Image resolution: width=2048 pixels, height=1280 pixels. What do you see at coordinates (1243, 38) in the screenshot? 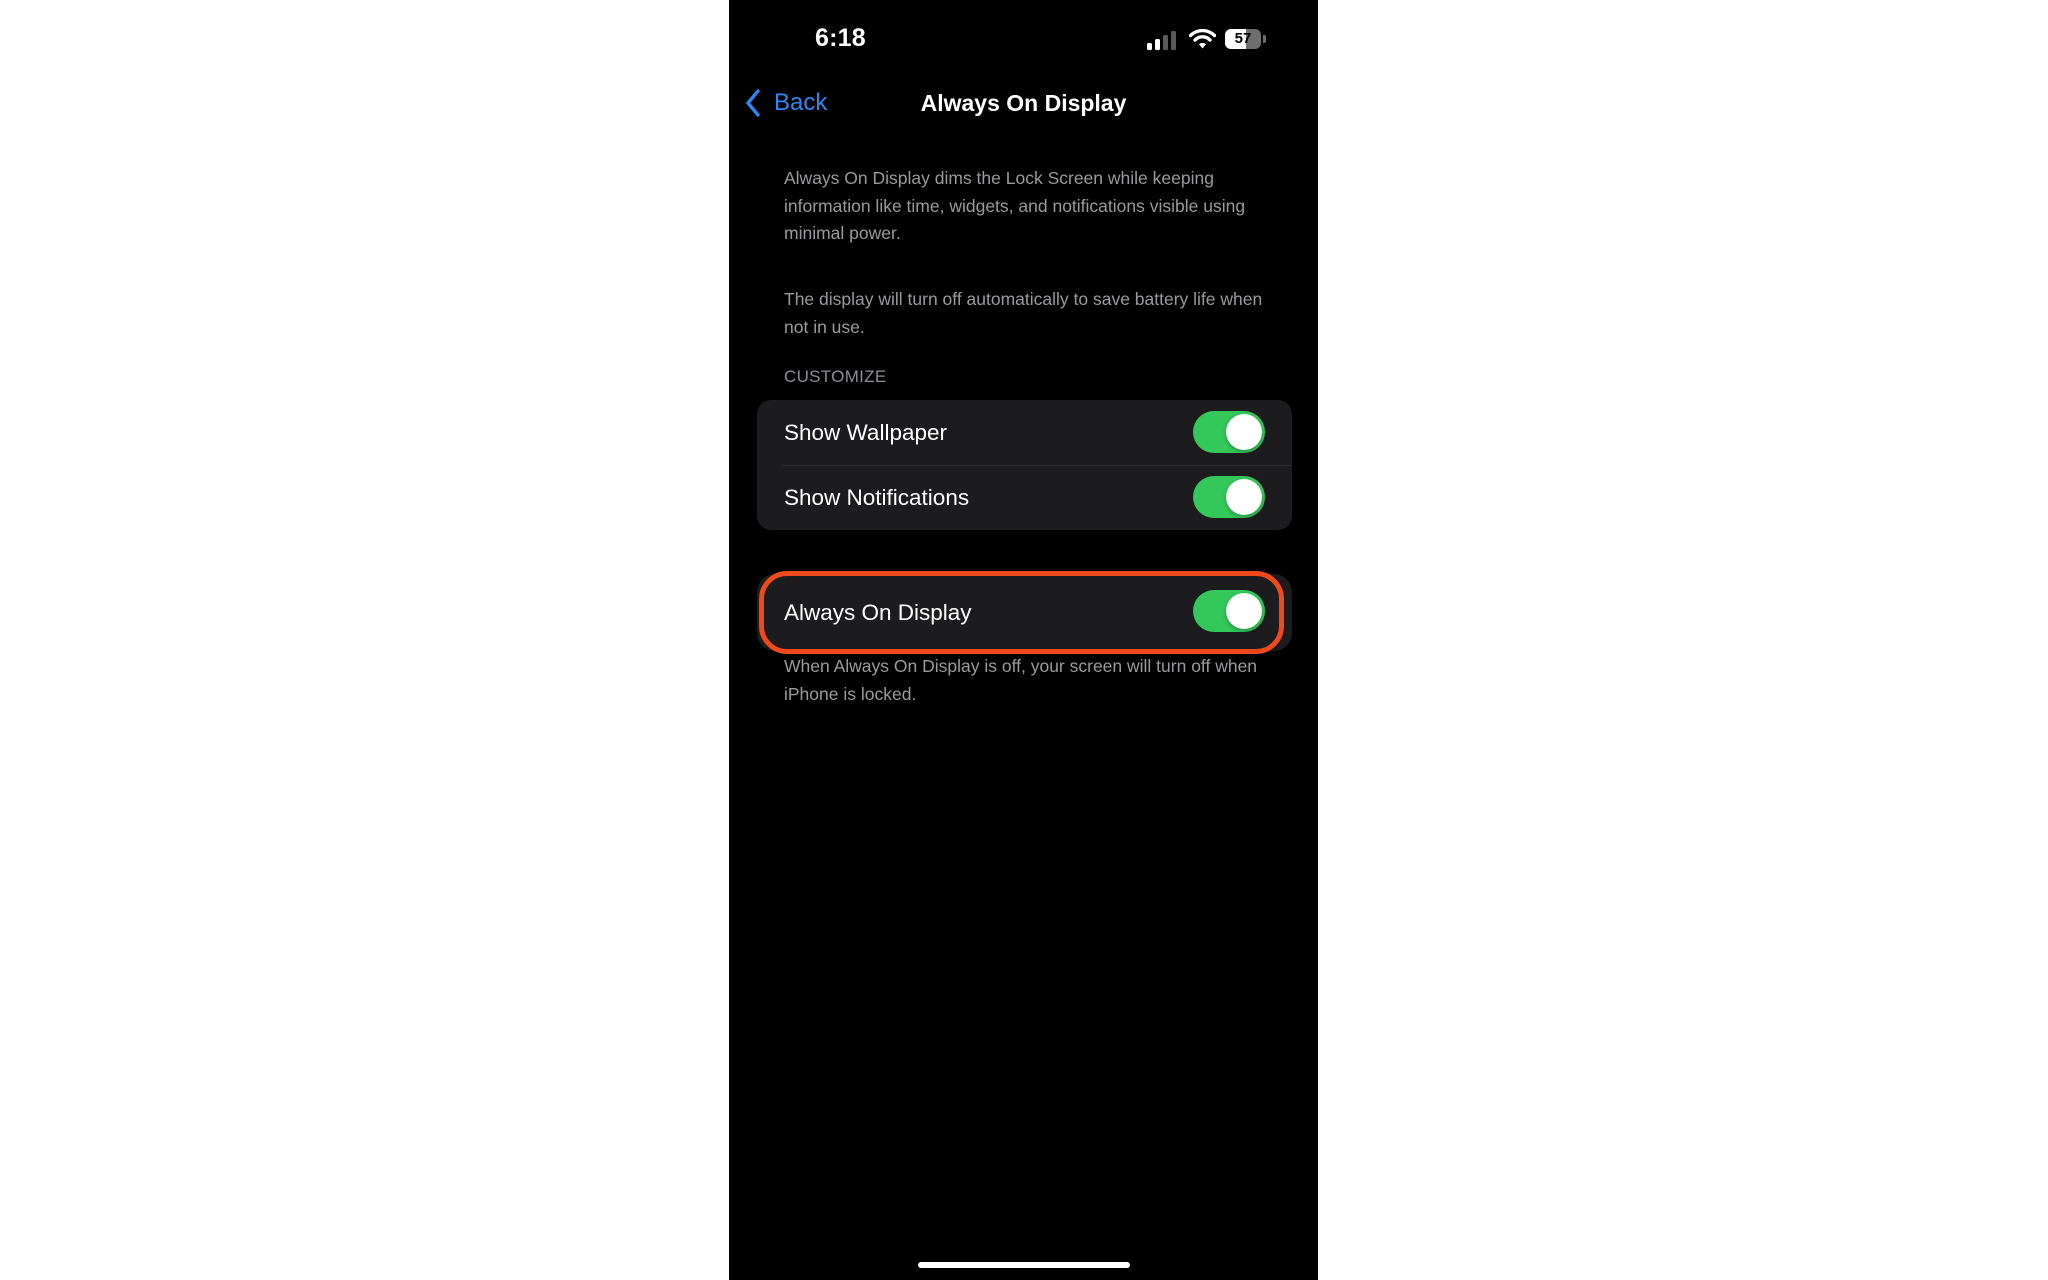
I see `battery-percent: 57` at bounding box center [1243, 38].